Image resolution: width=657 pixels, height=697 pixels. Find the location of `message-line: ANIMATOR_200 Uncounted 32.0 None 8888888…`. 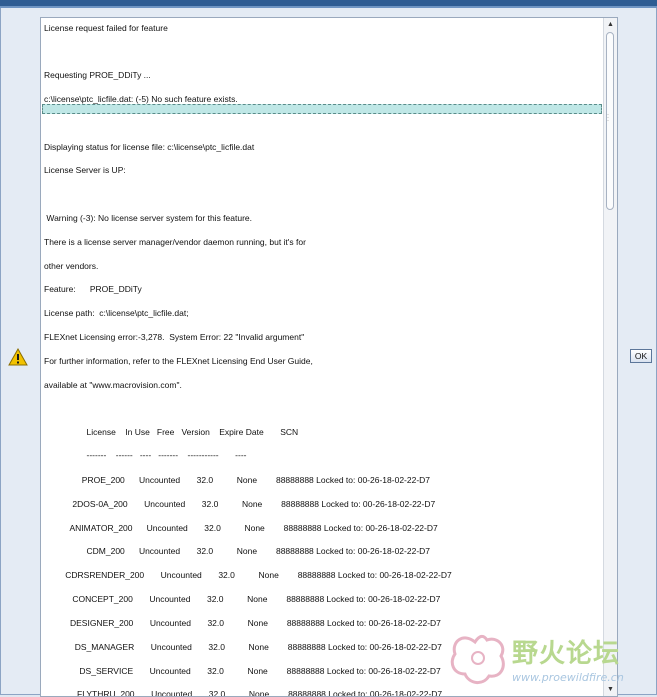

message-line: ANIMATOR_200 Uncounted 32.0 None 8888888… is located at coordinates (241, 528).